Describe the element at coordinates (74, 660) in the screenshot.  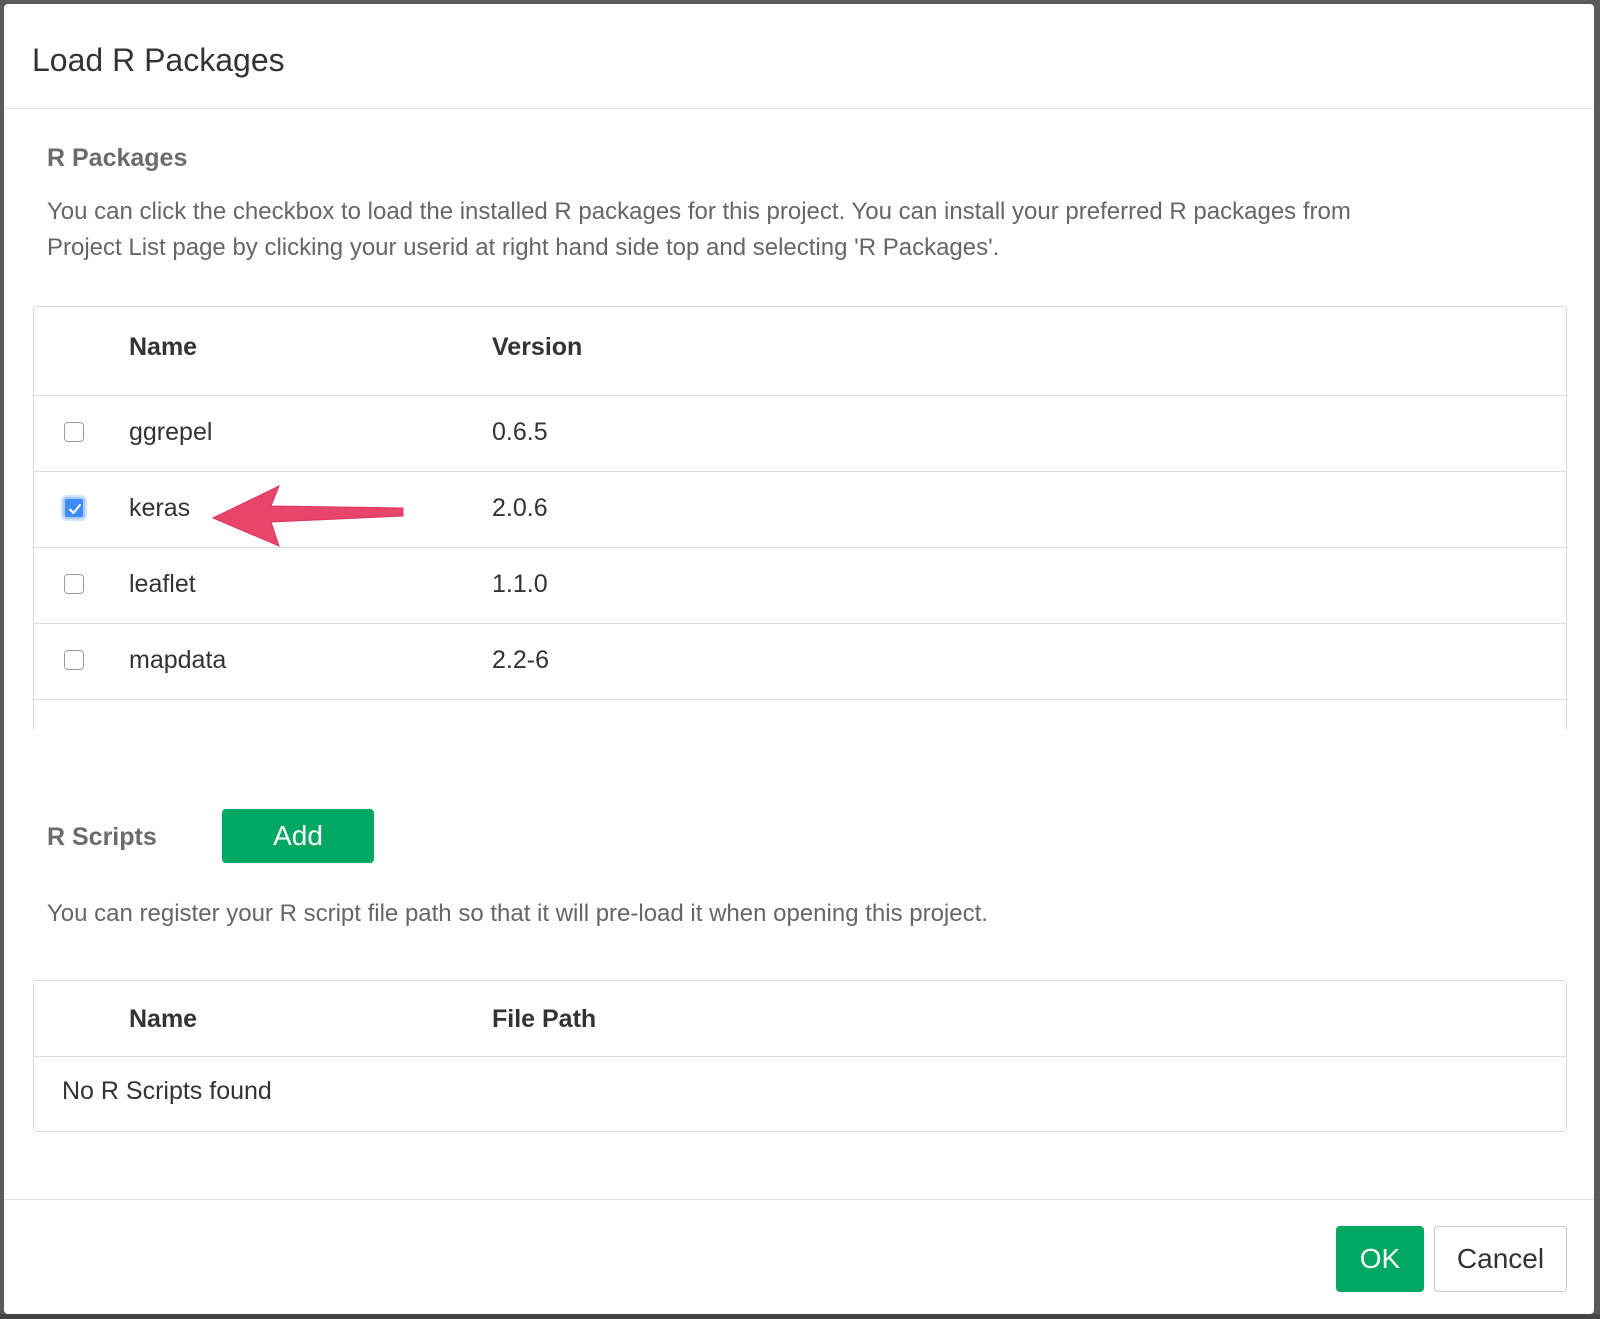
I see `package-checkbox-mapdata` at that location.